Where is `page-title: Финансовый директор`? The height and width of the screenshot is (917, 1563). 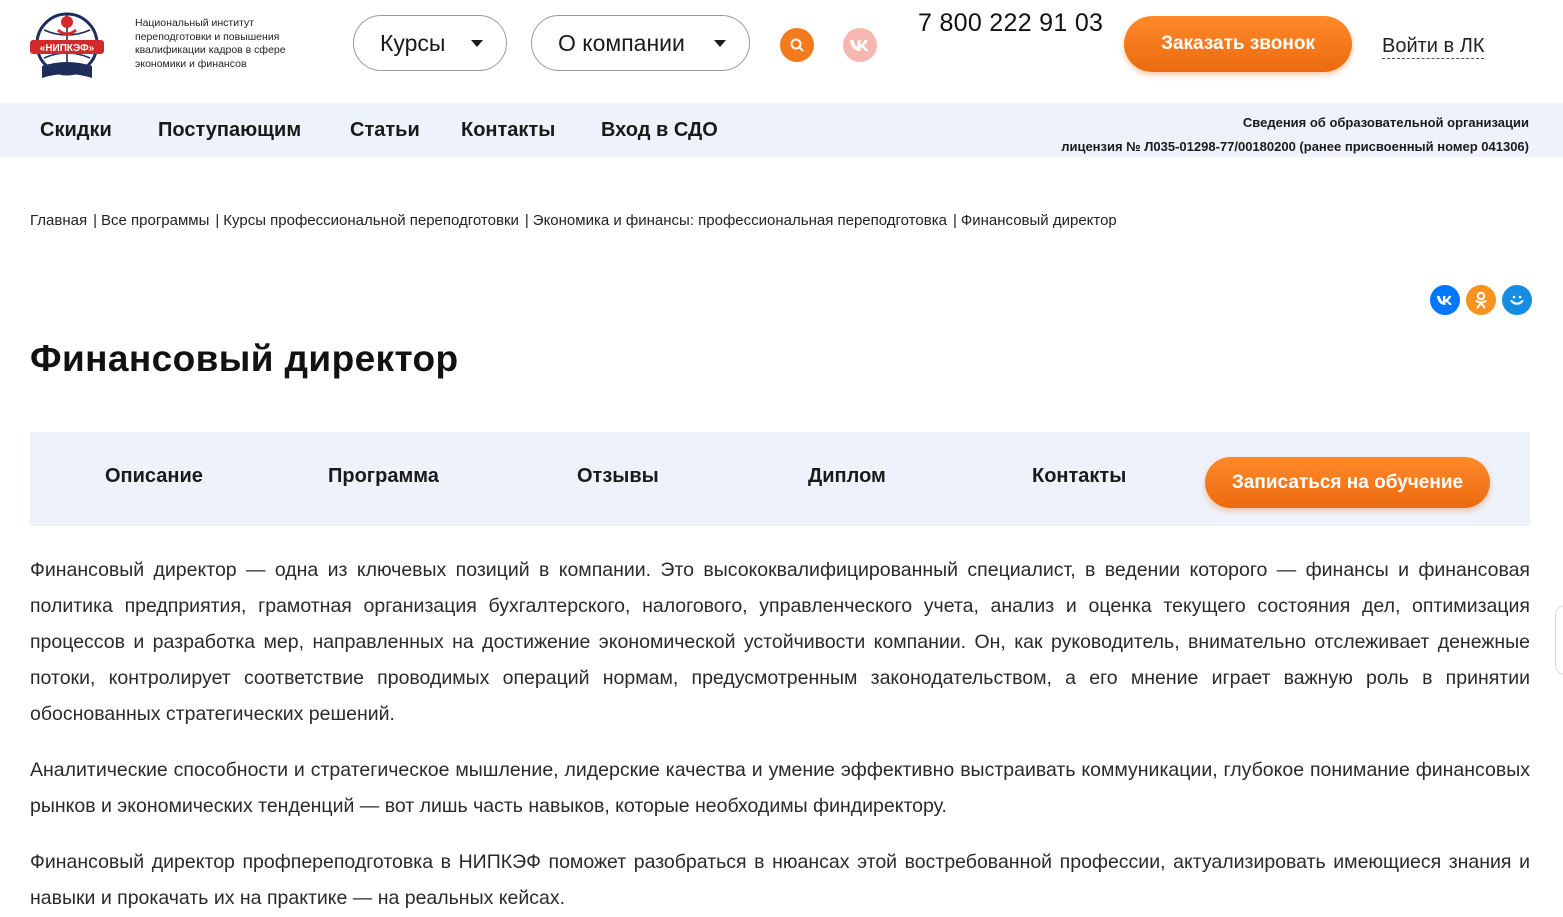 page-title: Финансовый директор is located at coordinates (244, 358).